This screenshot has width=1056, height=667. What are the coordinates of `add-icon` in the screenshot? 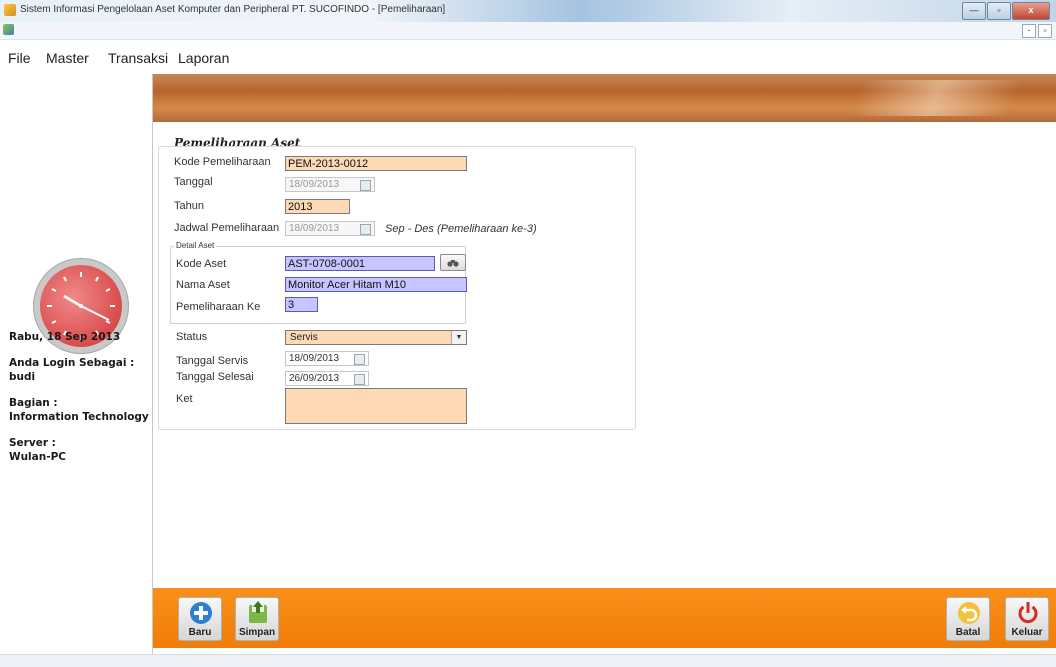 It's located at (201, 613).